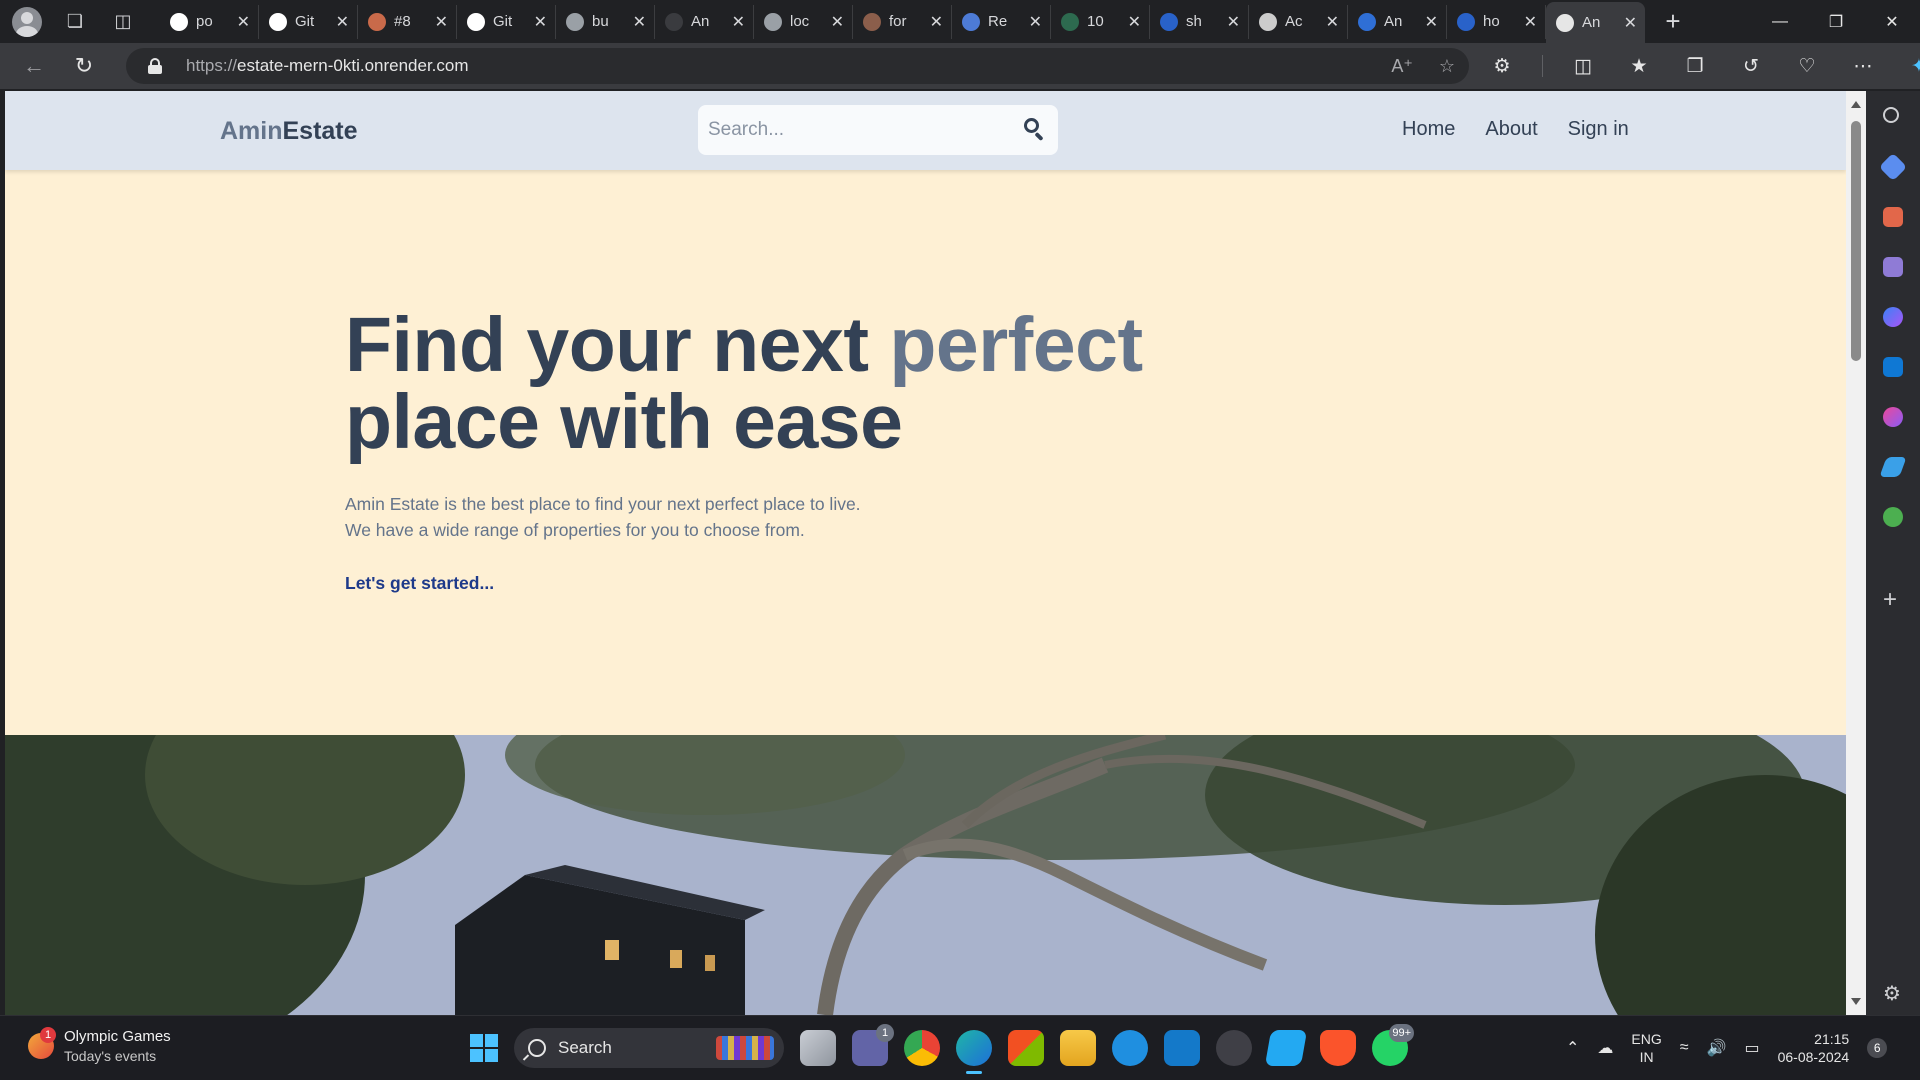 The width and height of the screenshot is (1920, 1080). I want to click on notification-count-badge: 6, so click(1877, 1048).